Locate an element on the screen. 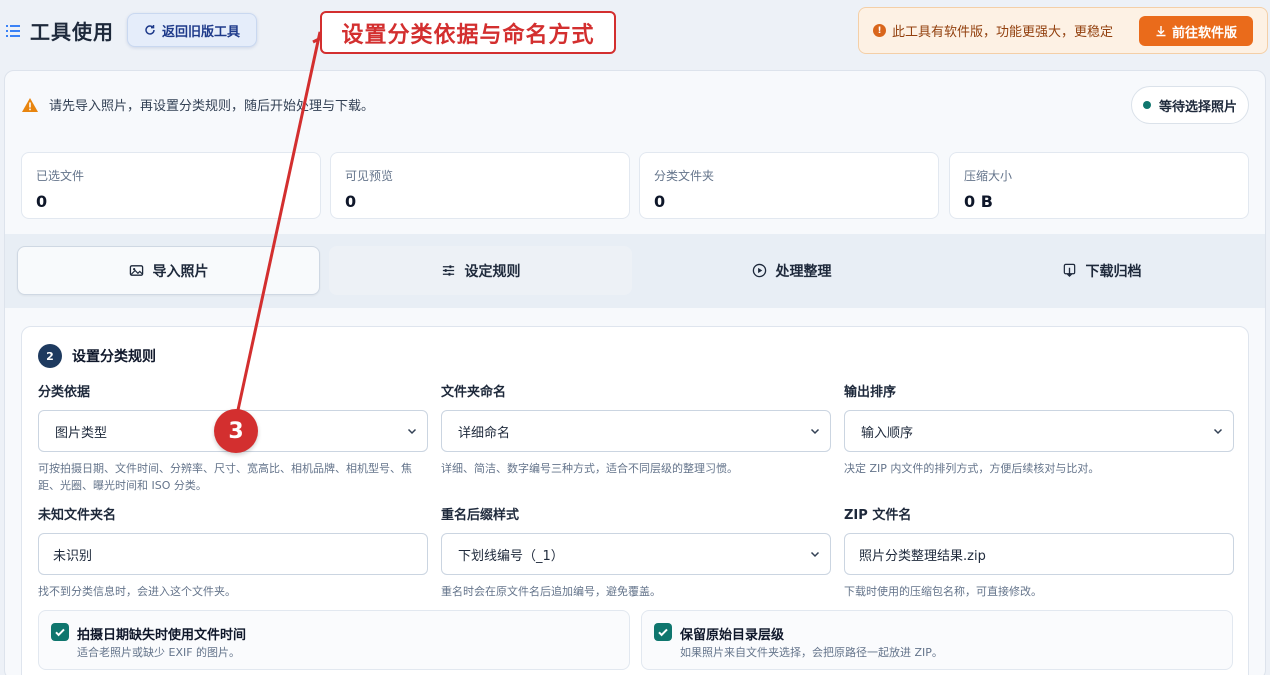  rename-suffix-field: 重名后缀样式 下划线编号（_1） 重名时会在原文件名后追加编号，避免覆盖。 is located at coordinates (636, 552).